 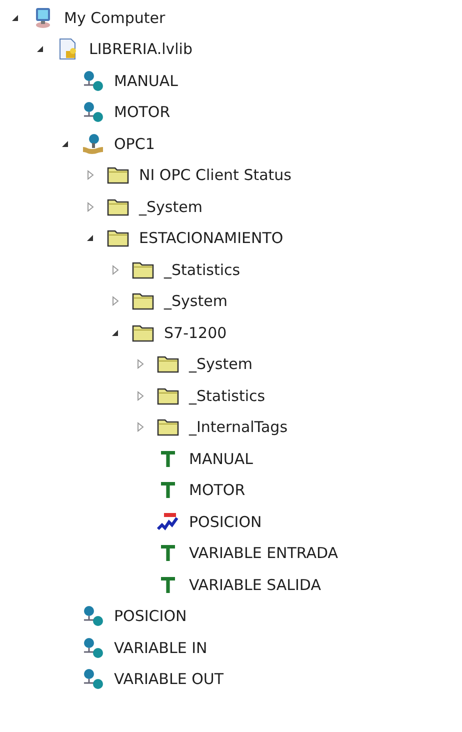 I want to click on tree-item-label: VARIABLE OUT, so click(x=169, y=679).